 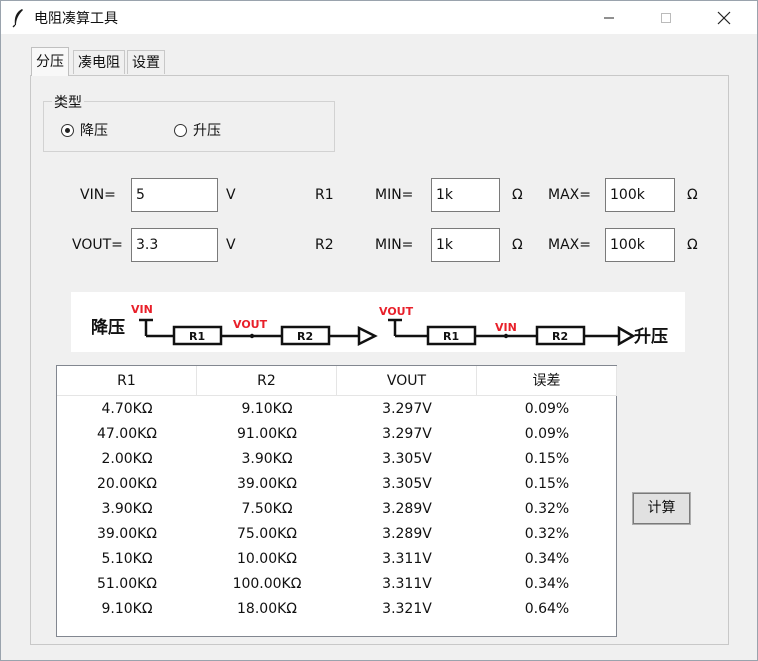 I want to click on radio-checked-icon, so click(x=67, y=130).